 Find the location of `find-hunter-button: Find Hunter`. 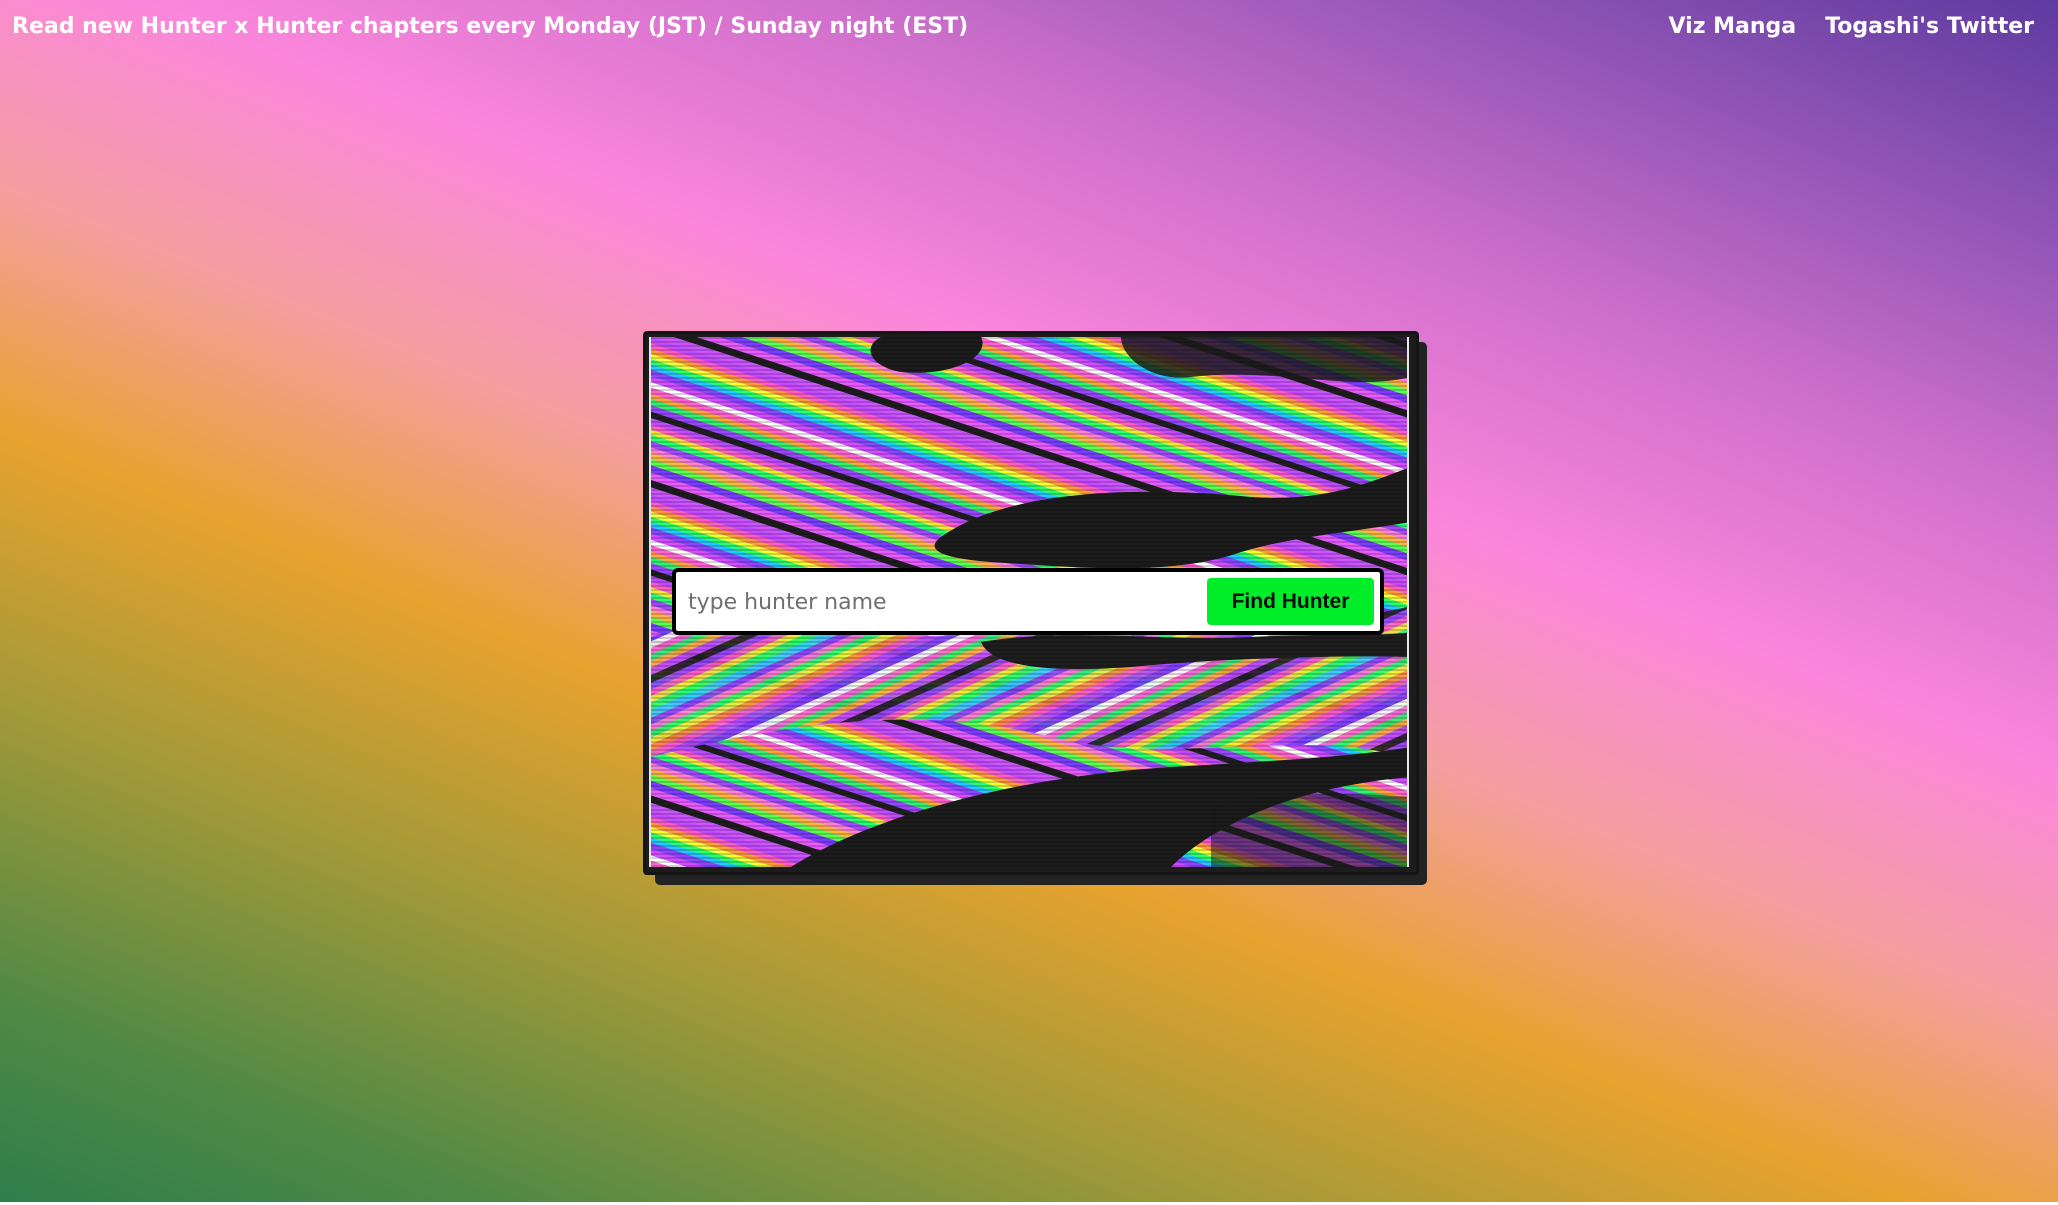

find-hunter-button: Find Hunter is located at coordinates (1290, 601).